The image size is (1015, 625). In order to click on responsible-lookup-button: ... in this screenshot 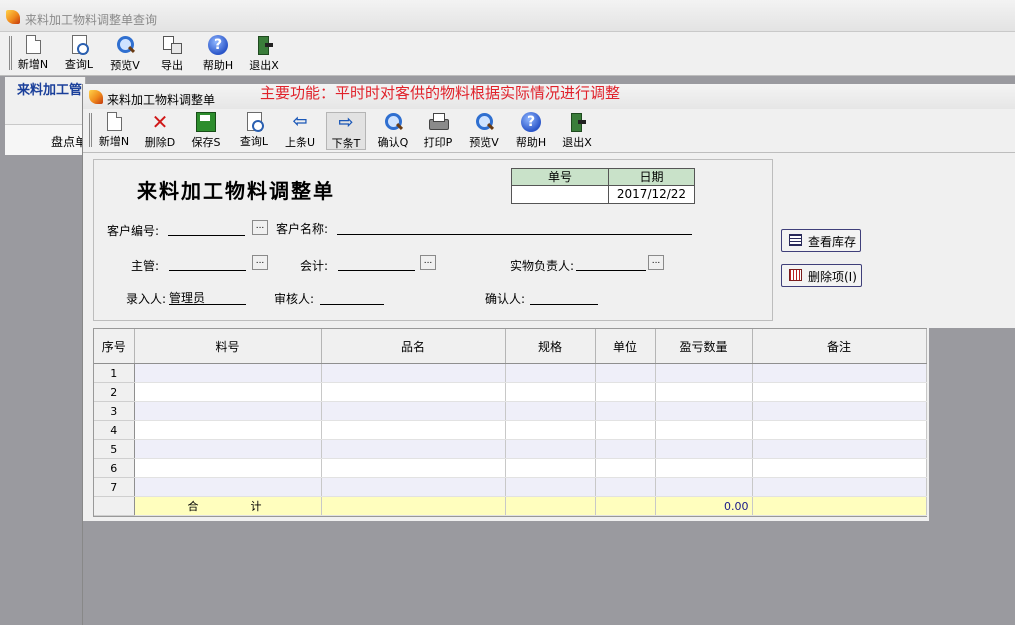, I will do `click(656, 262)`.